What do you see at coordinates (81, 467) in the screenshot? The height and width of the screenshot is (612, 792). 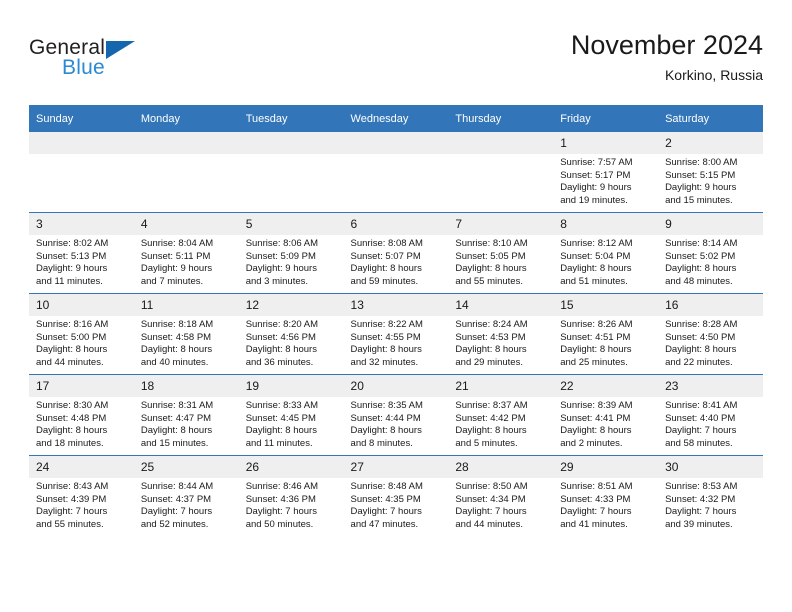 I see `day-number: 24` at bounding box center [81, 467].